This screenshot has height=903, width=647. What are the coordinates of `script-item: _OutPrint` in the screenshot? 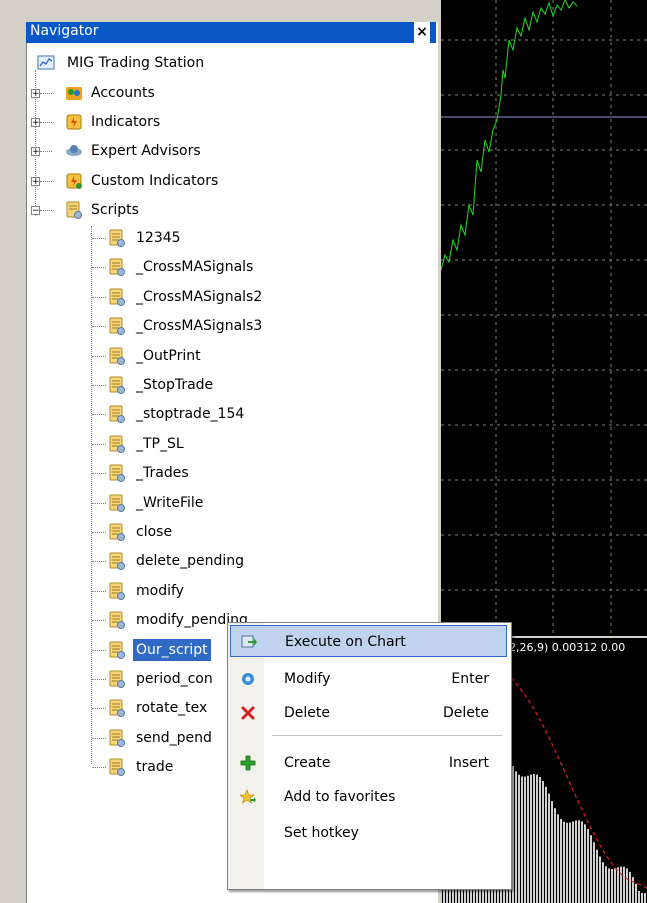 It's located at (148, 356).